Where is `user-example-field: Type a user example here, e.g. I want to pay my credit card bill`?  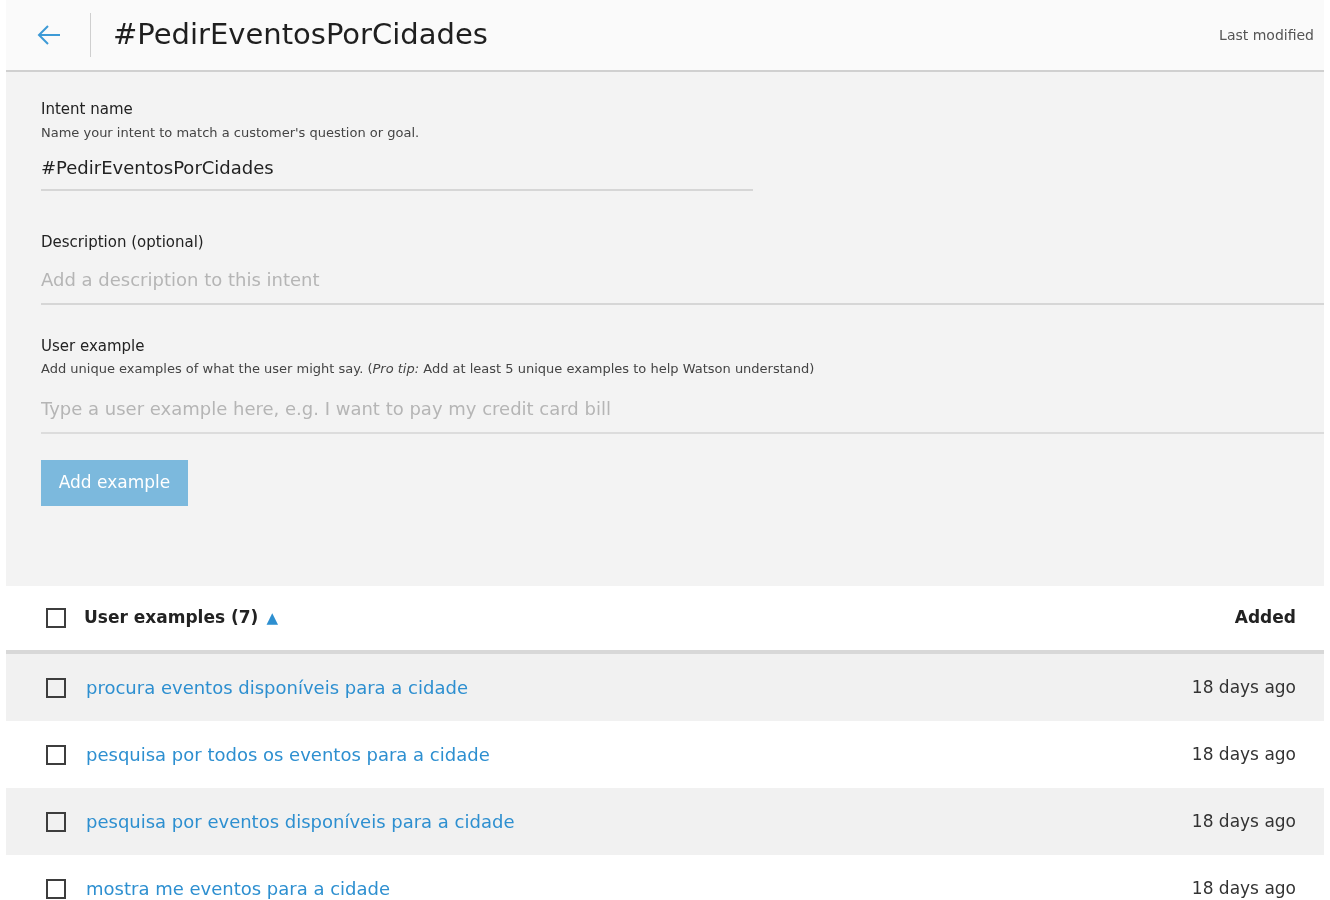 user-example-field: Type a user example here, e.g. I want to pay my credit card bill is located at coordinates (682, 414).